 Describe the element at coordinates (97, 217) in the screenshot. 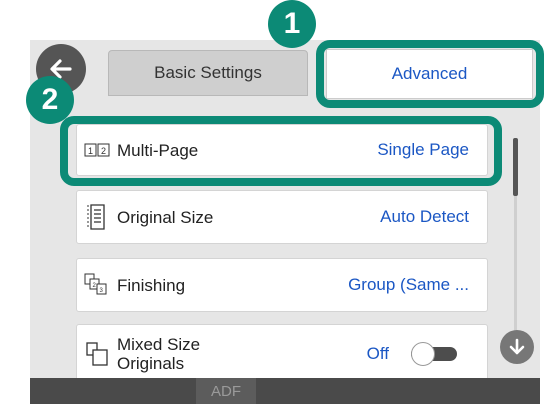

I see `original-size-icon` at that location.